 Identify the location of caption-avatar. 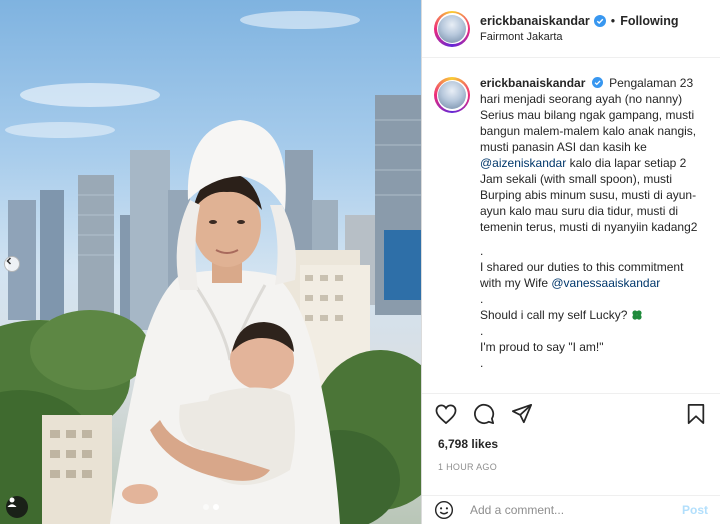
(452, 95).